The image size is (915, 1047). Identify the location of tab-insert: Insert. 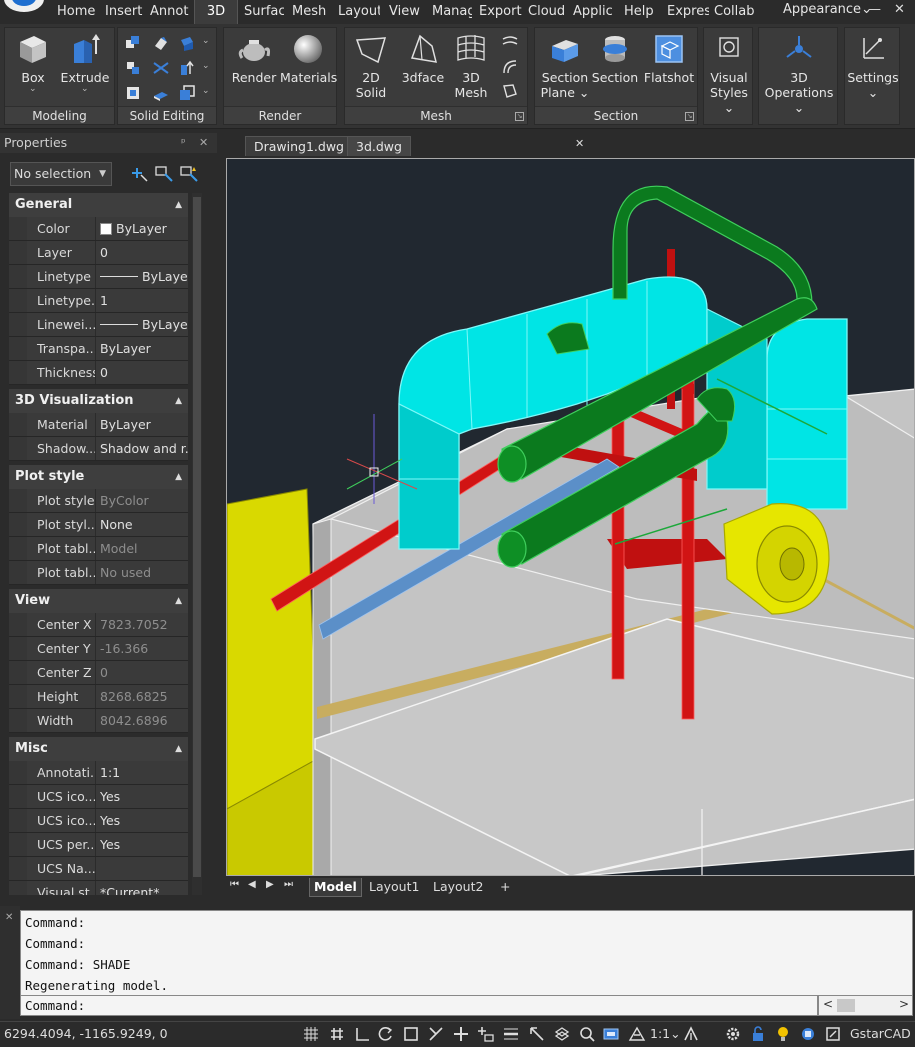
(123, 12).